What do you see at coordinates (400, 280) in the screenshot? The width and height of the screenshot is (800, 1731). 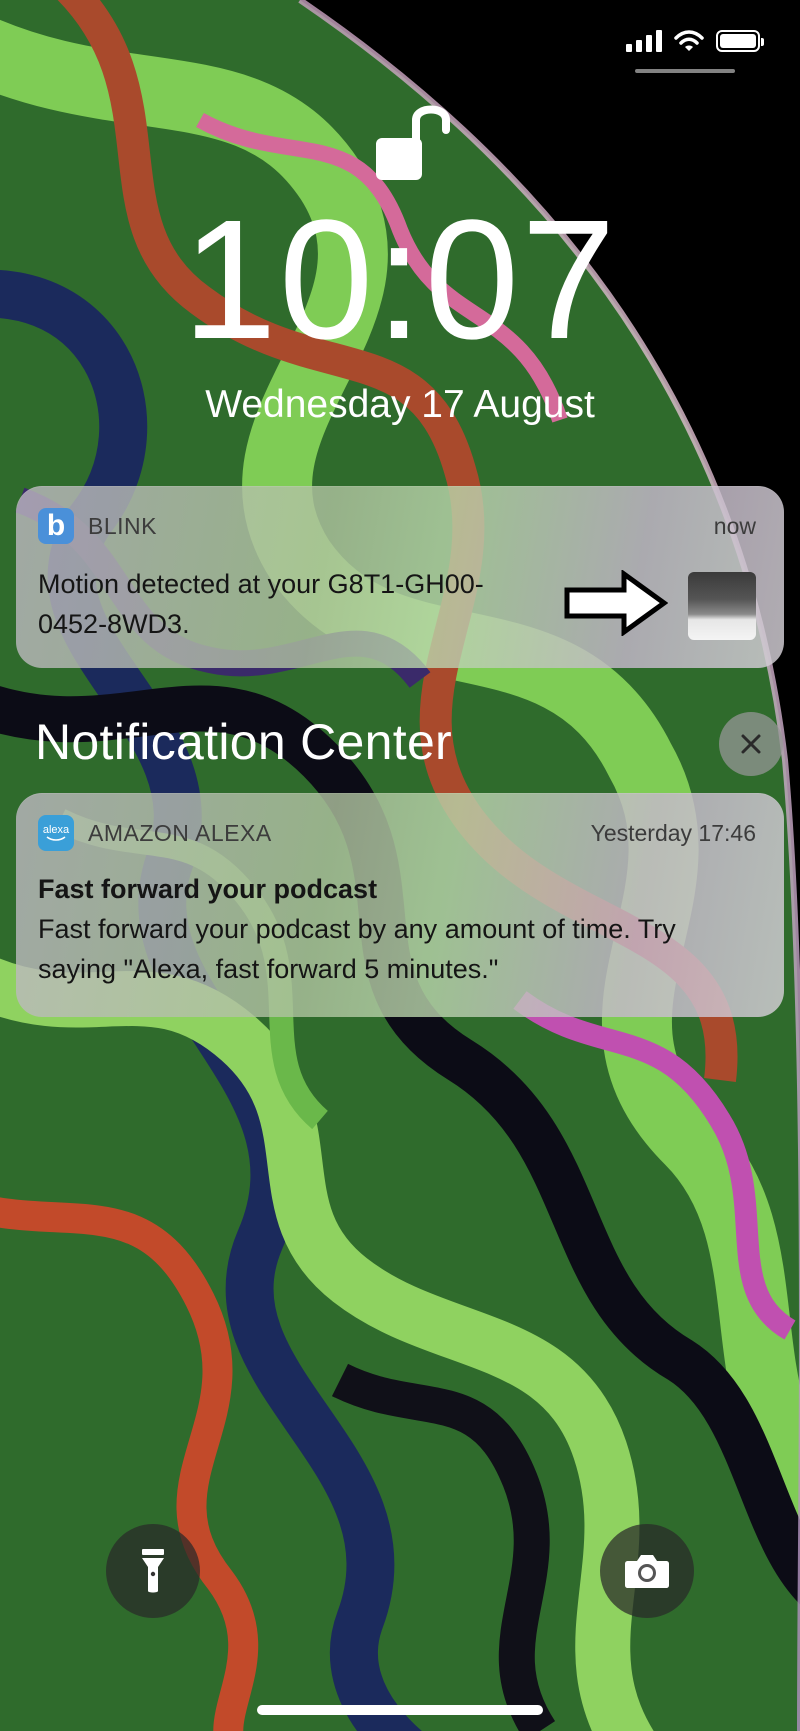 I see `lock-screen-time: 10:07` at bounding box center [400, 280].